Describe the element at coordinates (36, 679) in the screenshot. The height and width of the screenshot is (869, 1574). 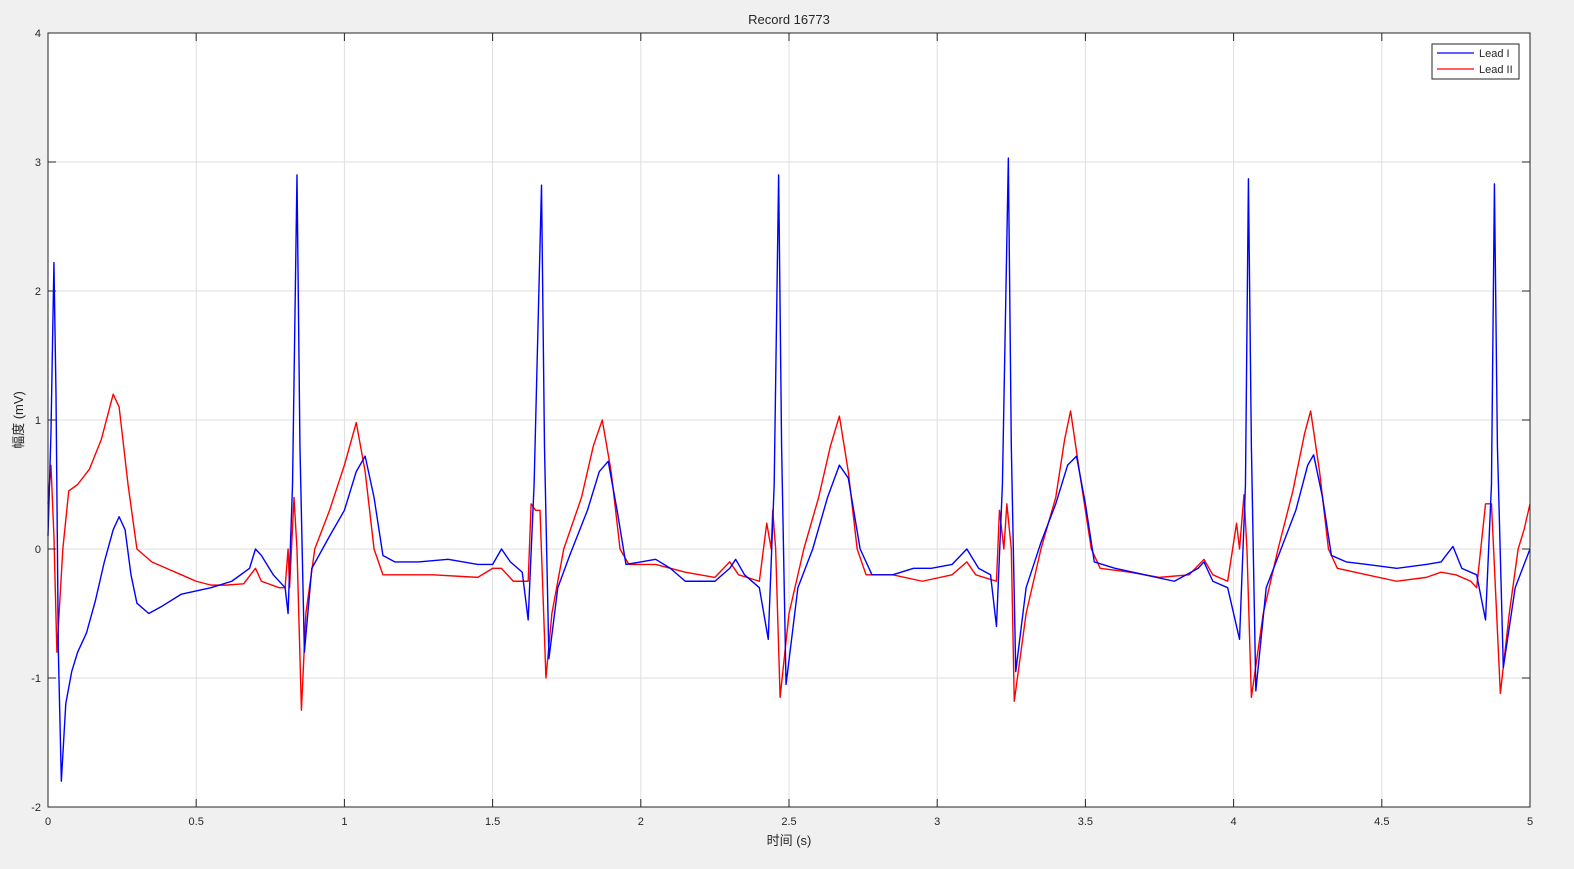
I see `y-tick-label: -1` at that location.